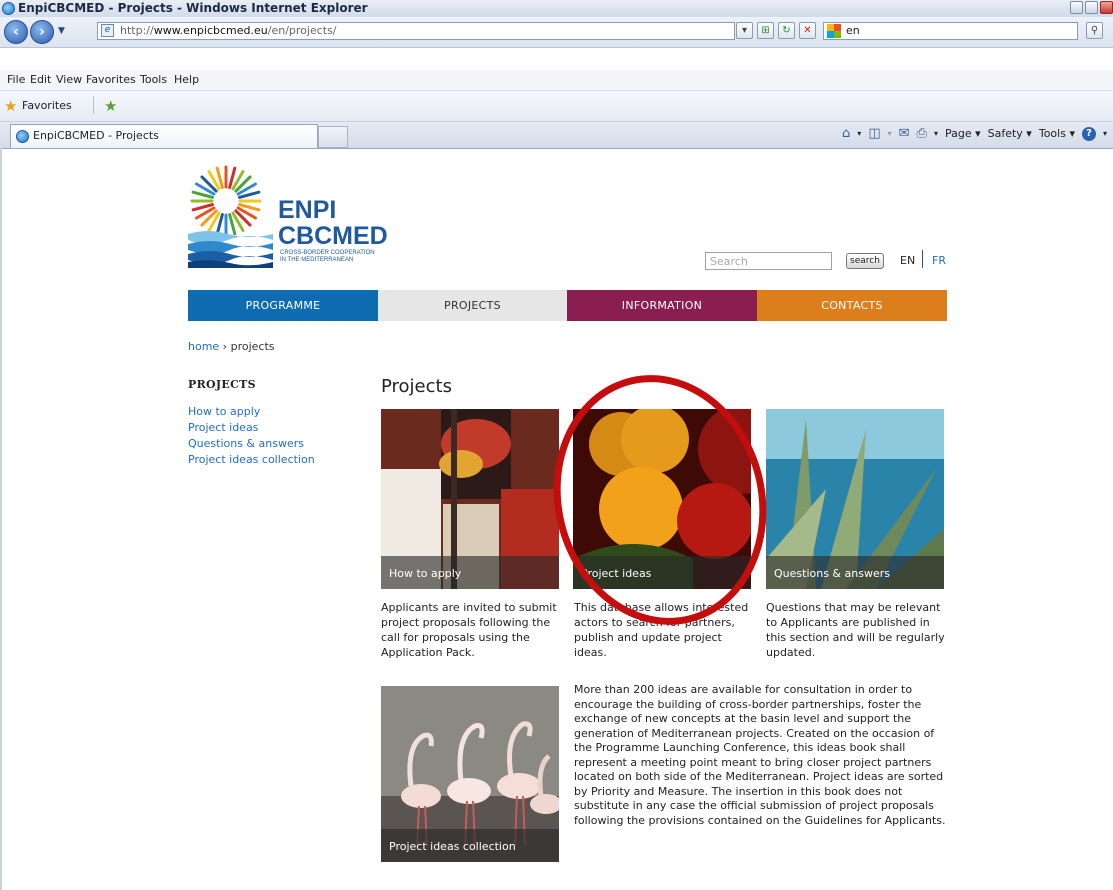 The image size is (1113, 890). I want to click on print-icon: ⎙, so click(922, 133).